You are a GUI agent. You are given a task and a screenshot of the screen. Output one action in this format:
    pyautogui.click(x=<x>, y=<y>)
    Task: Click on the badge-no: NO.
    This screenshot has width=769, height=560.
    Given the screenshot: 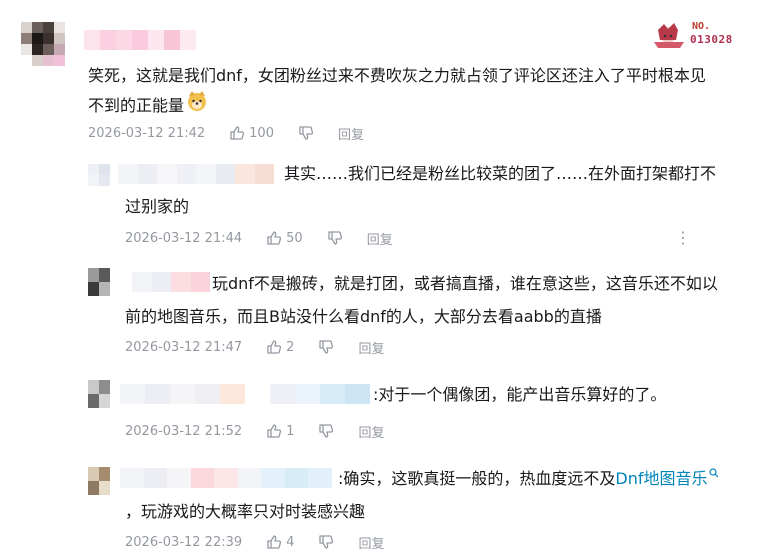 What is the action you would take?
    pyautogui.click(x=701, y=26)
    